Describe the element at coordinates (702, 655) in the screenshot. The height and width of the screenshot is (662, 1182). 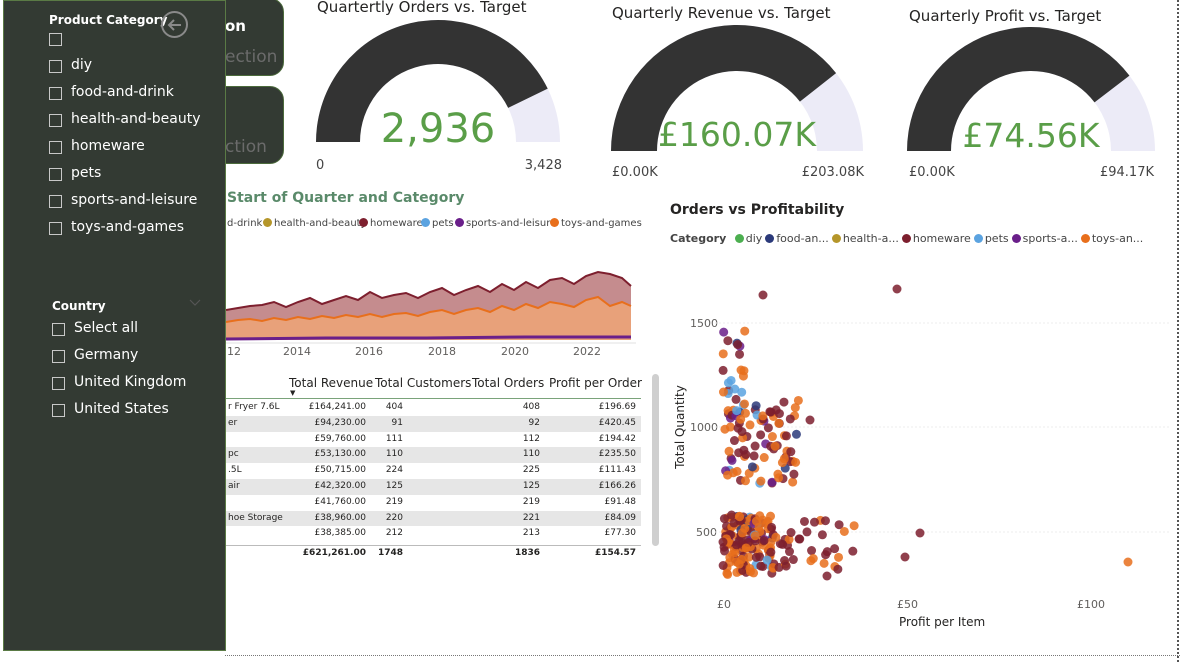
I see `canvas-border-bottom` at that location.